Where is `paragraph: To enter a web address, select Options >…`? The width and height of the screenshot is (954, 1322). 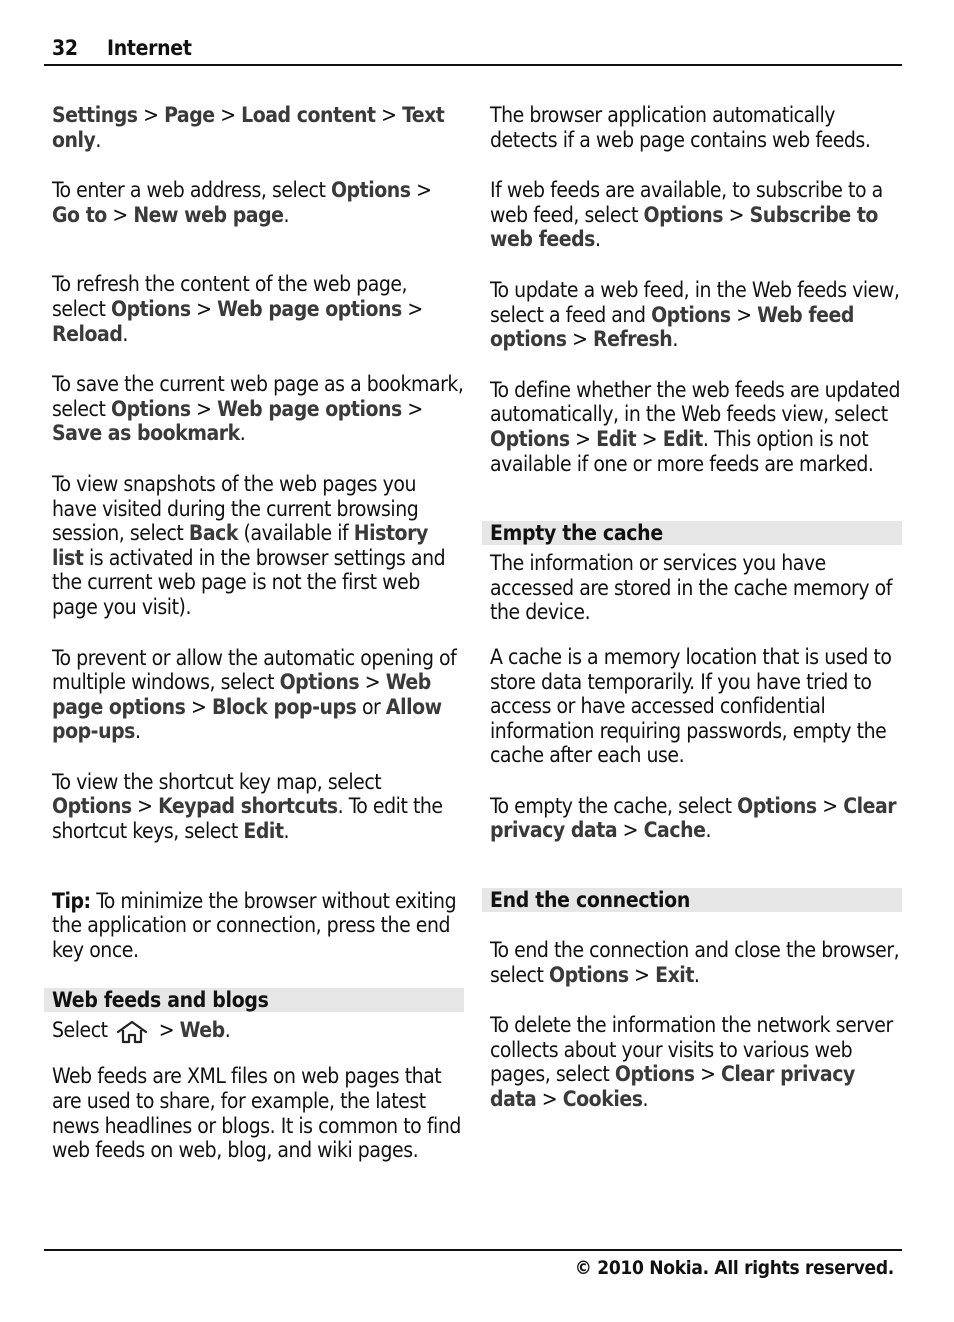 paragraph: To enter a web address, select Options >… is located at coordinates (254, 202).